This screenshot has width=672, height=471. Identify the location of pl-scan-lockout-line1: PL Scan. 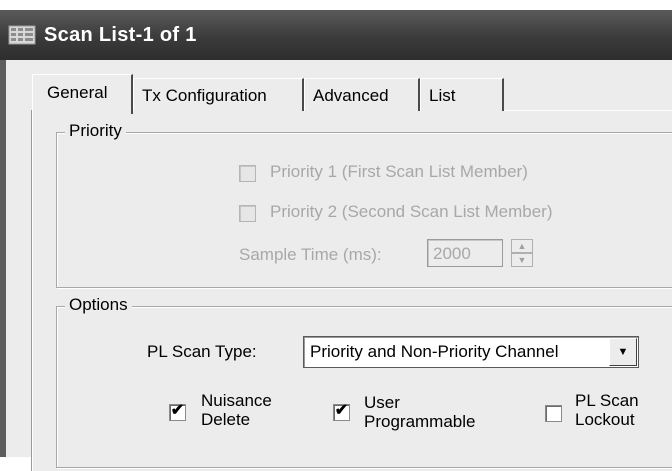
(607, 400).